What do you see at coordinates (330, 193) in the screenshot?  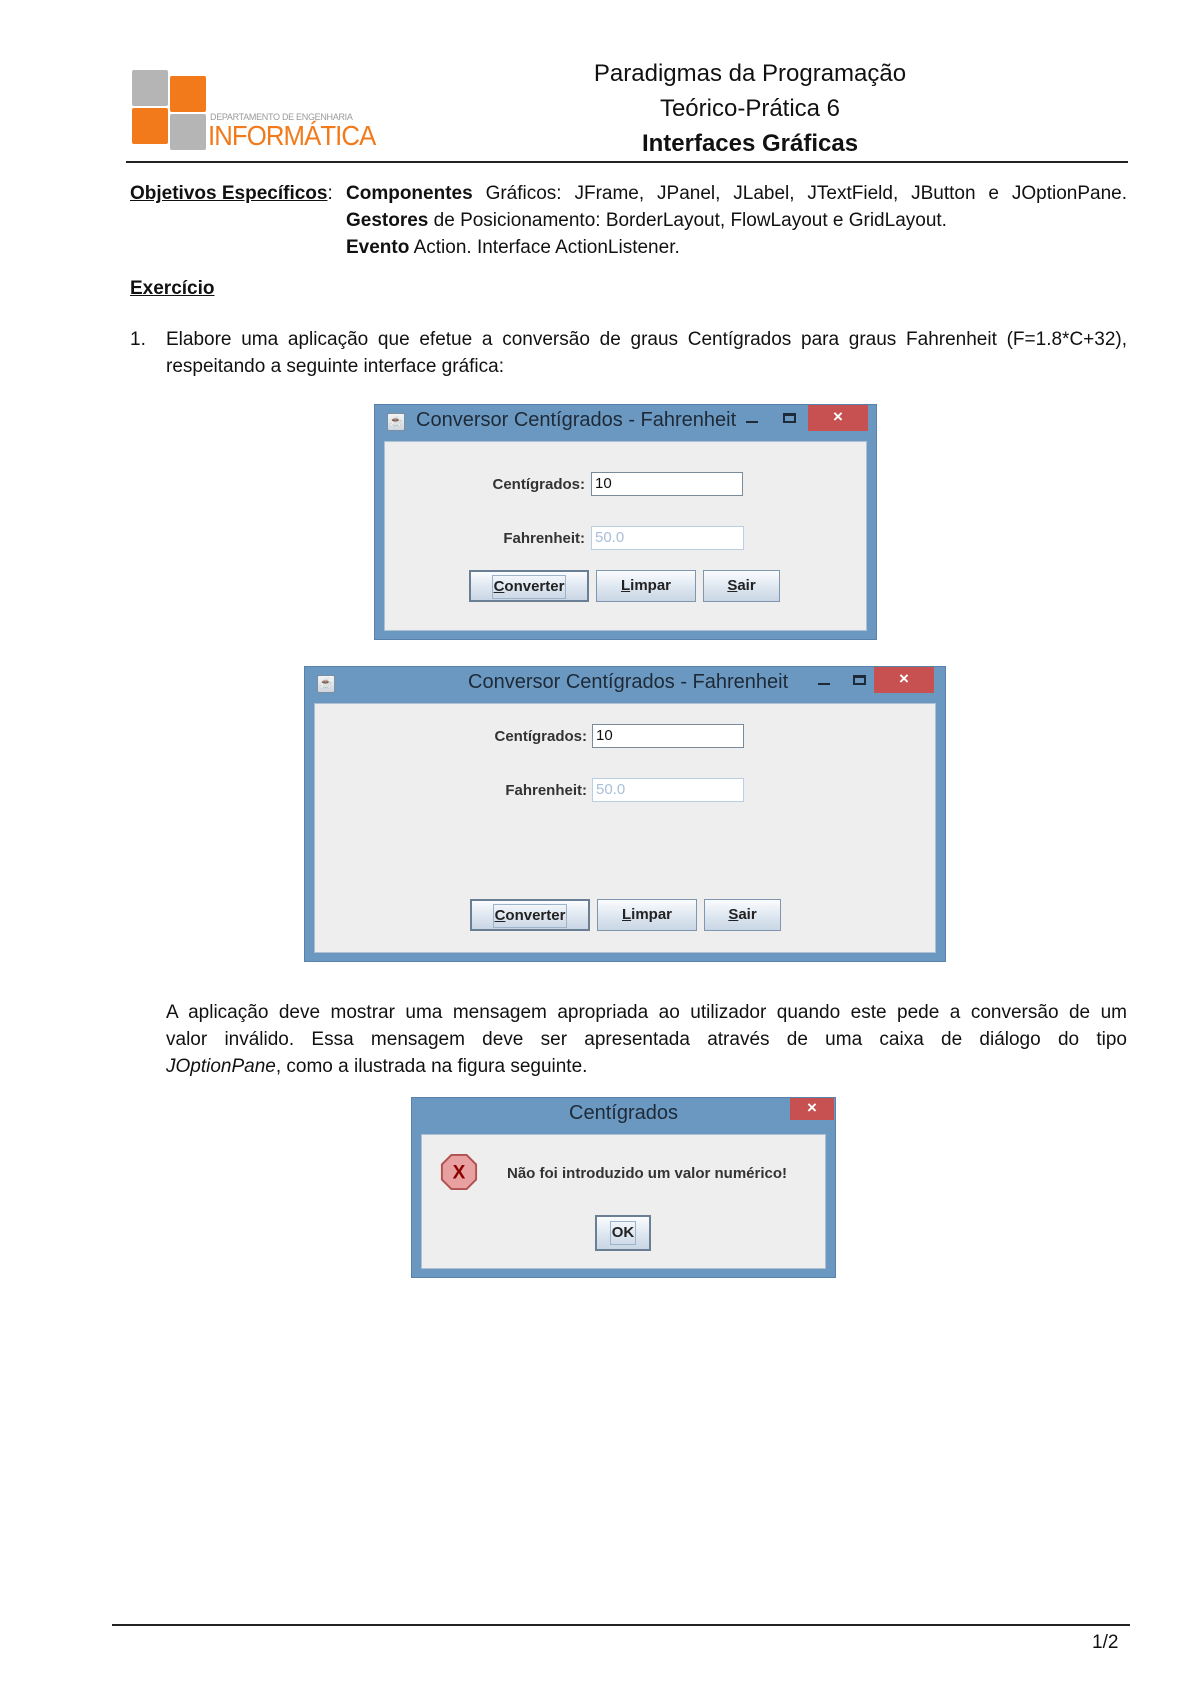 I see `objectives-label-colon: :` at bounding box center [330, 193].